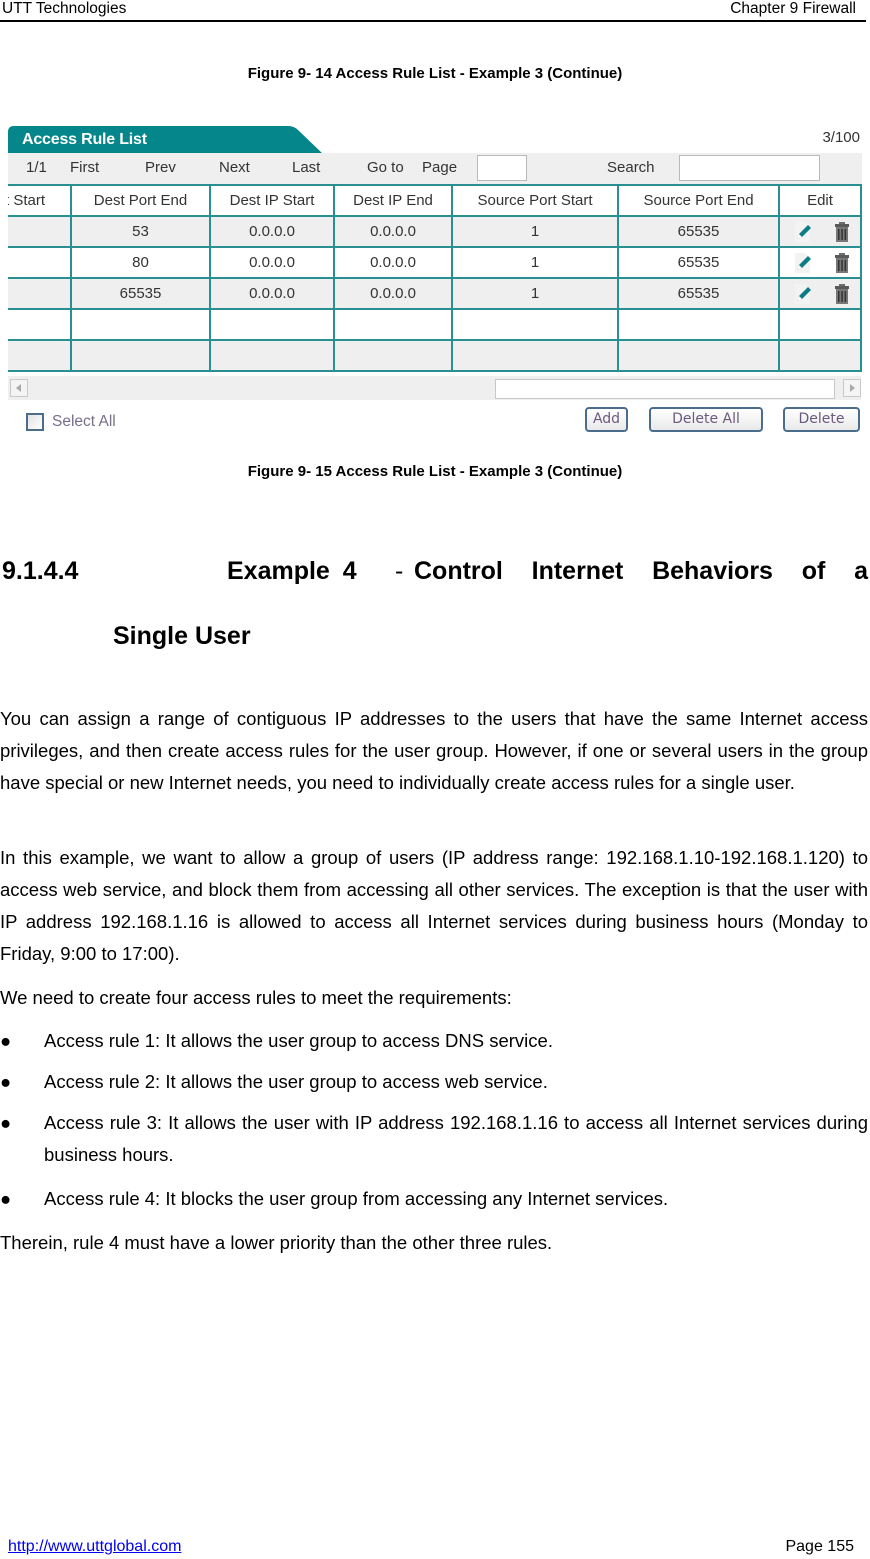 The width and height of the screenshot is (870, 1559). I want to click on search-input, so click(749, 168).